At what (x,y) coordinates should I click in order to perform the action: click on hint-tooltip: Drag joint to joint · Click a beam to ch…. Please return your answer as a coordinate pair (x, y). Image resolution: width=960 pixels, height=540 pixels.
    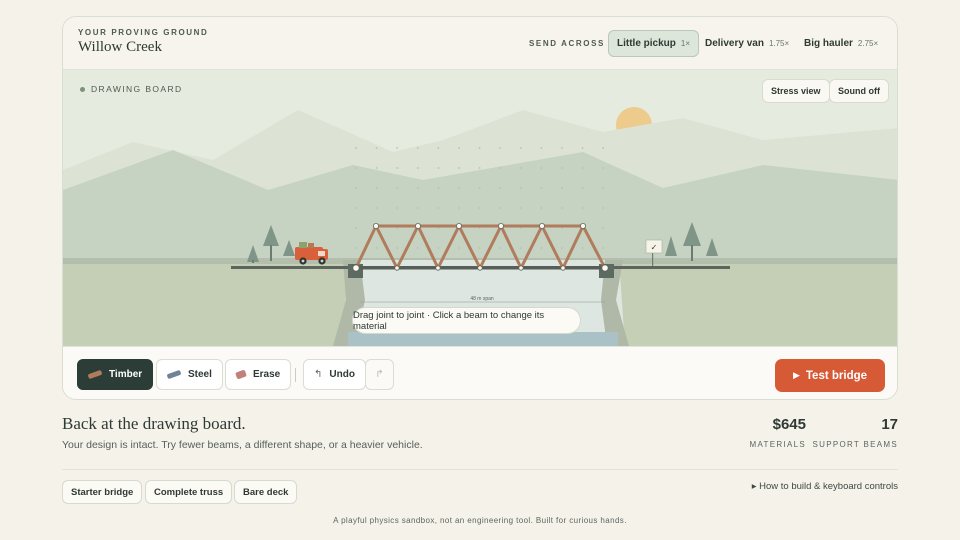
    Looking at the image, I should click on (466, 320).